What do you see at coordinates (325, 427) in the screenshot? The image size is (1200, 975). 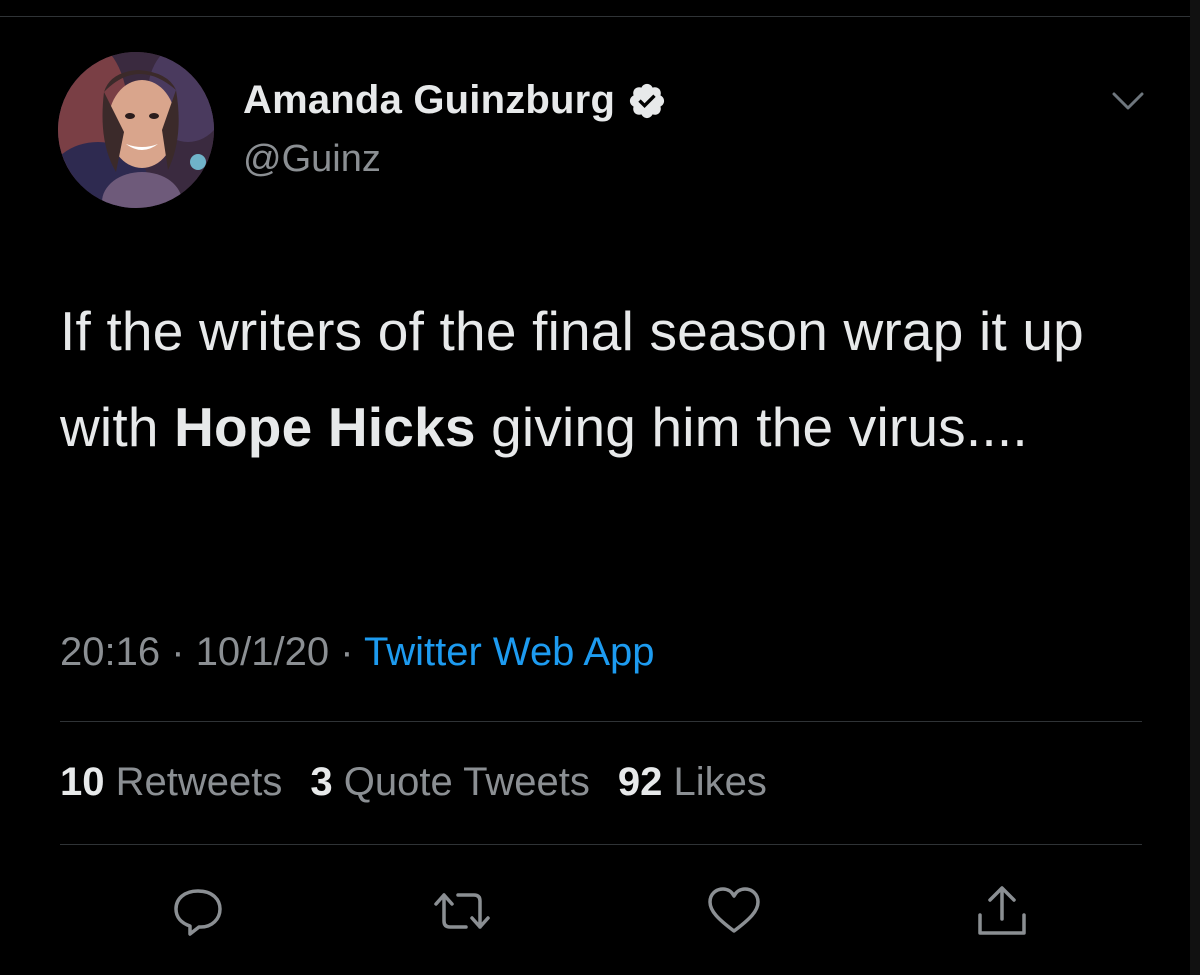 I see `tweet-text-bold: Hope Hicks` at bounding box center [325, 427].